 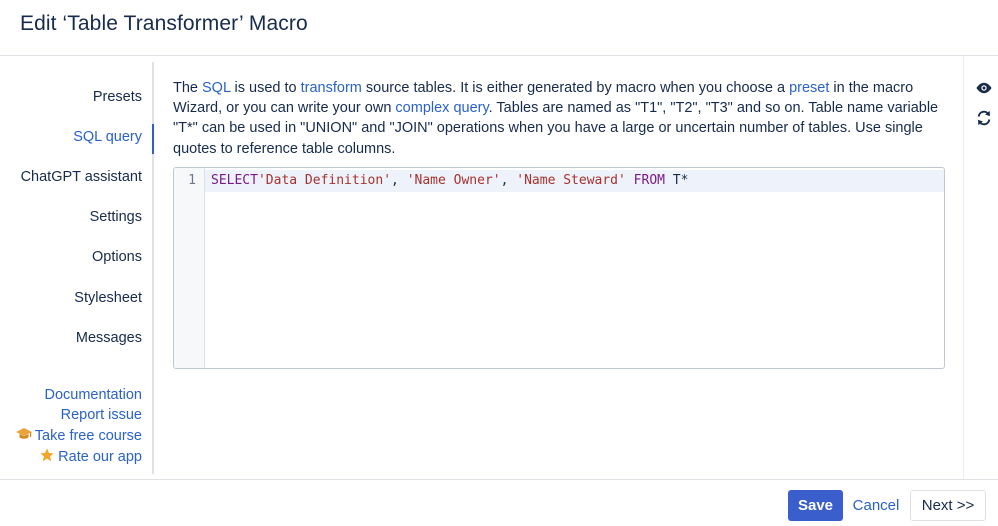 I want to click on right-rail-divider, so click(x=963, y=267).